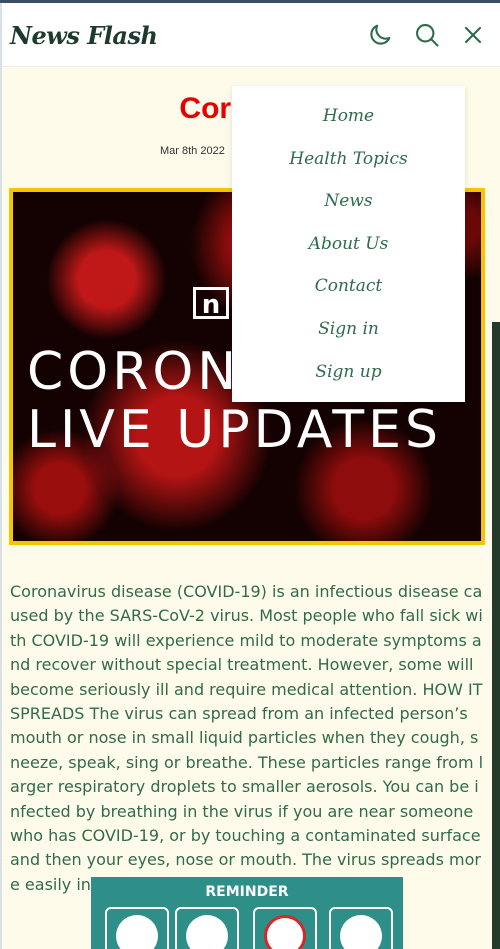 This screenshot has height=949, width=500. What do you see at coordinates (348, 201) in the screenshot?
I see `menu-item-news: News` at bounding box center [348, 201].